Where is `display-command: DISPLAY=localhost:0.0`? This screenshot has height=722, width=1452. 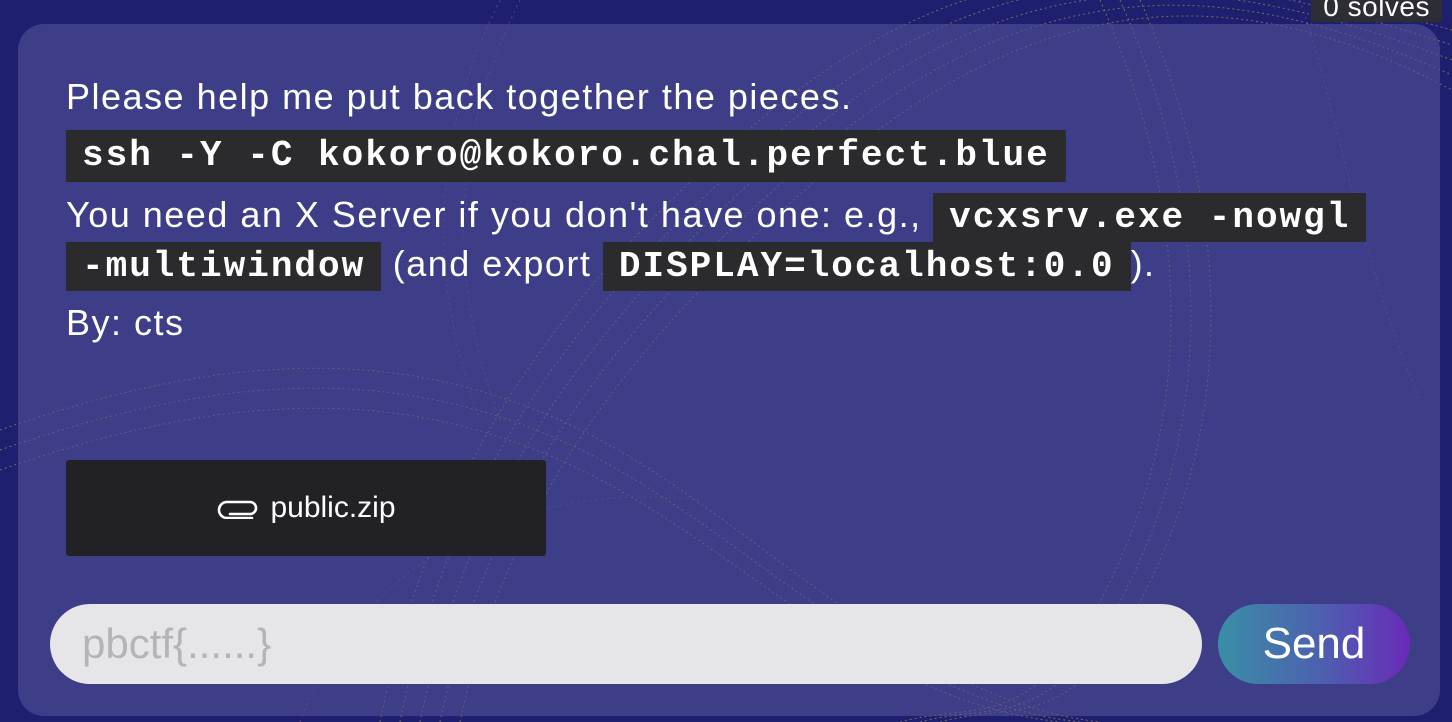
display-command: DISPLAY=localhost:0.0 is located at coordinates (866, 266).